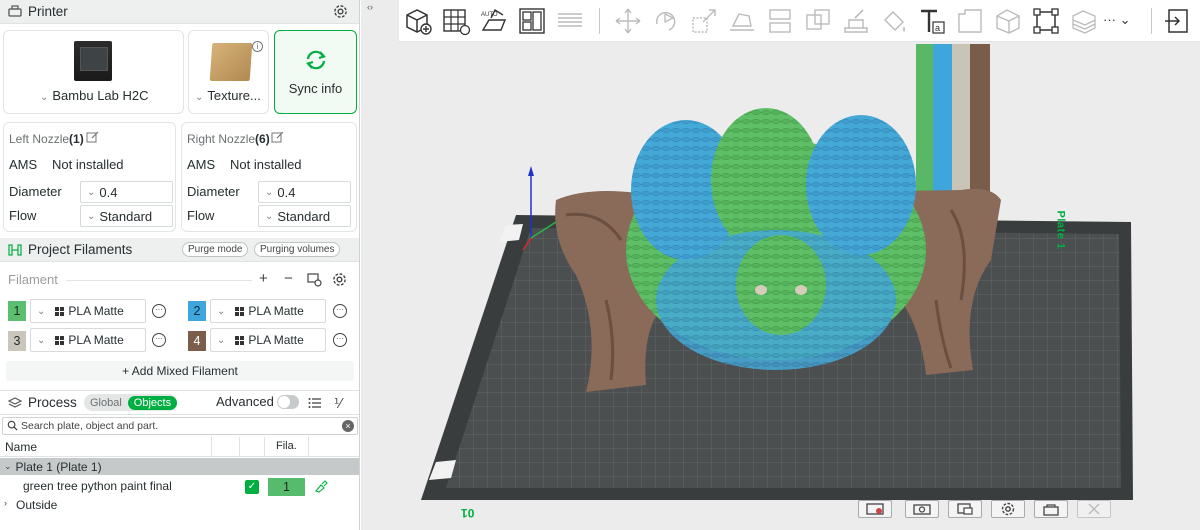 This screenshot has height=530, width=1200. What do you see at coordinates (179, 447) in the screenshot?
I see `object-table-header: Name Fila.` at bounding box center [179, 447].